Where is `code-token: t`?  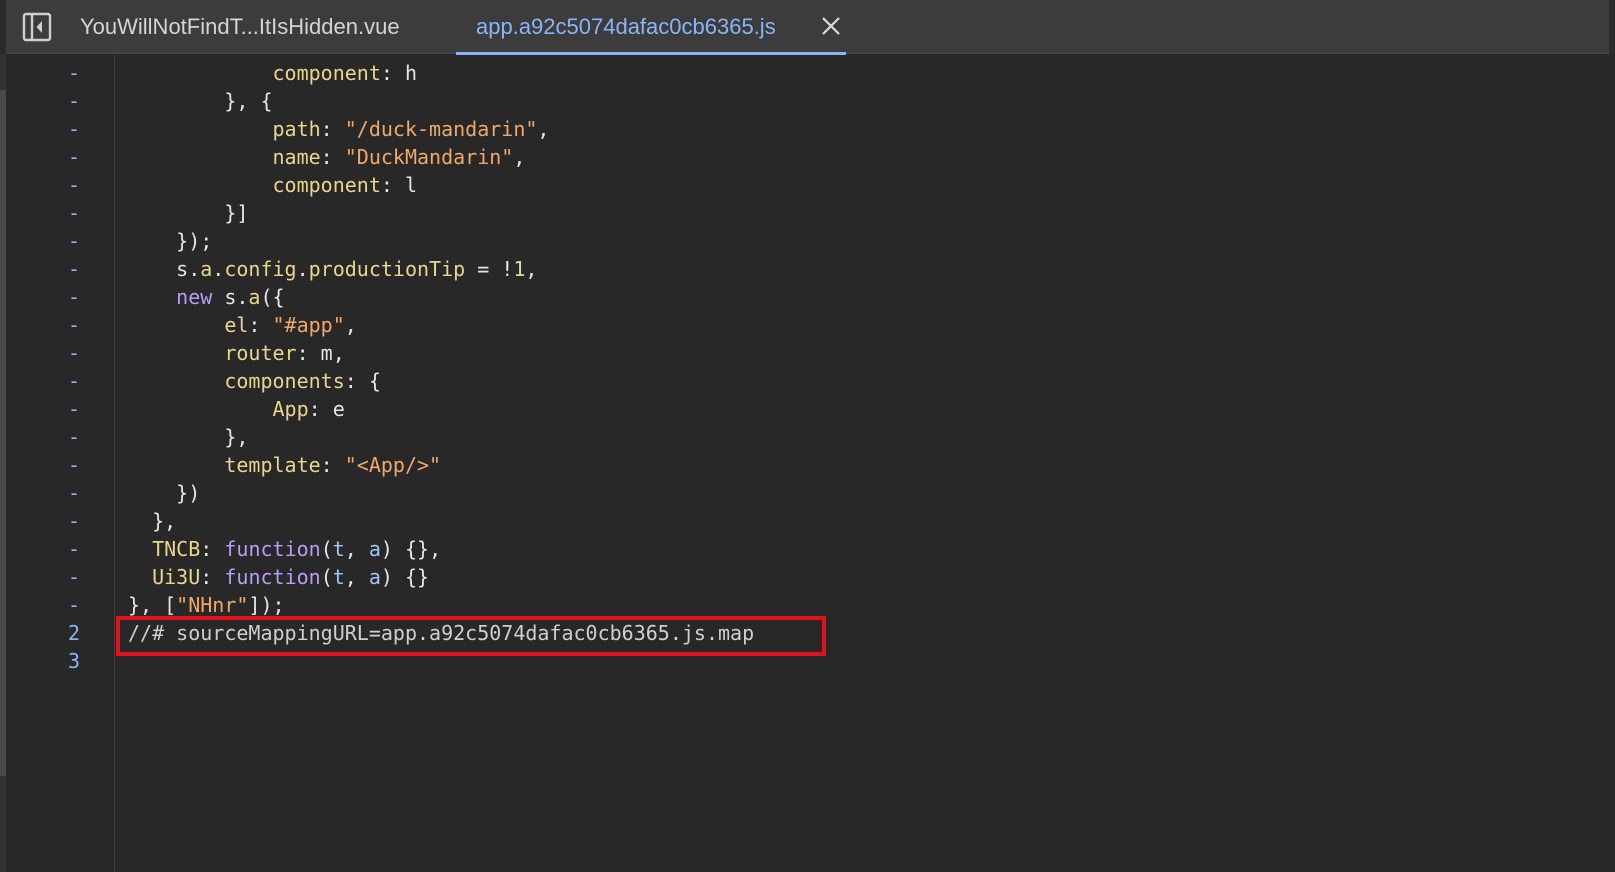
code-token: t is located at coordinates (338, 549).